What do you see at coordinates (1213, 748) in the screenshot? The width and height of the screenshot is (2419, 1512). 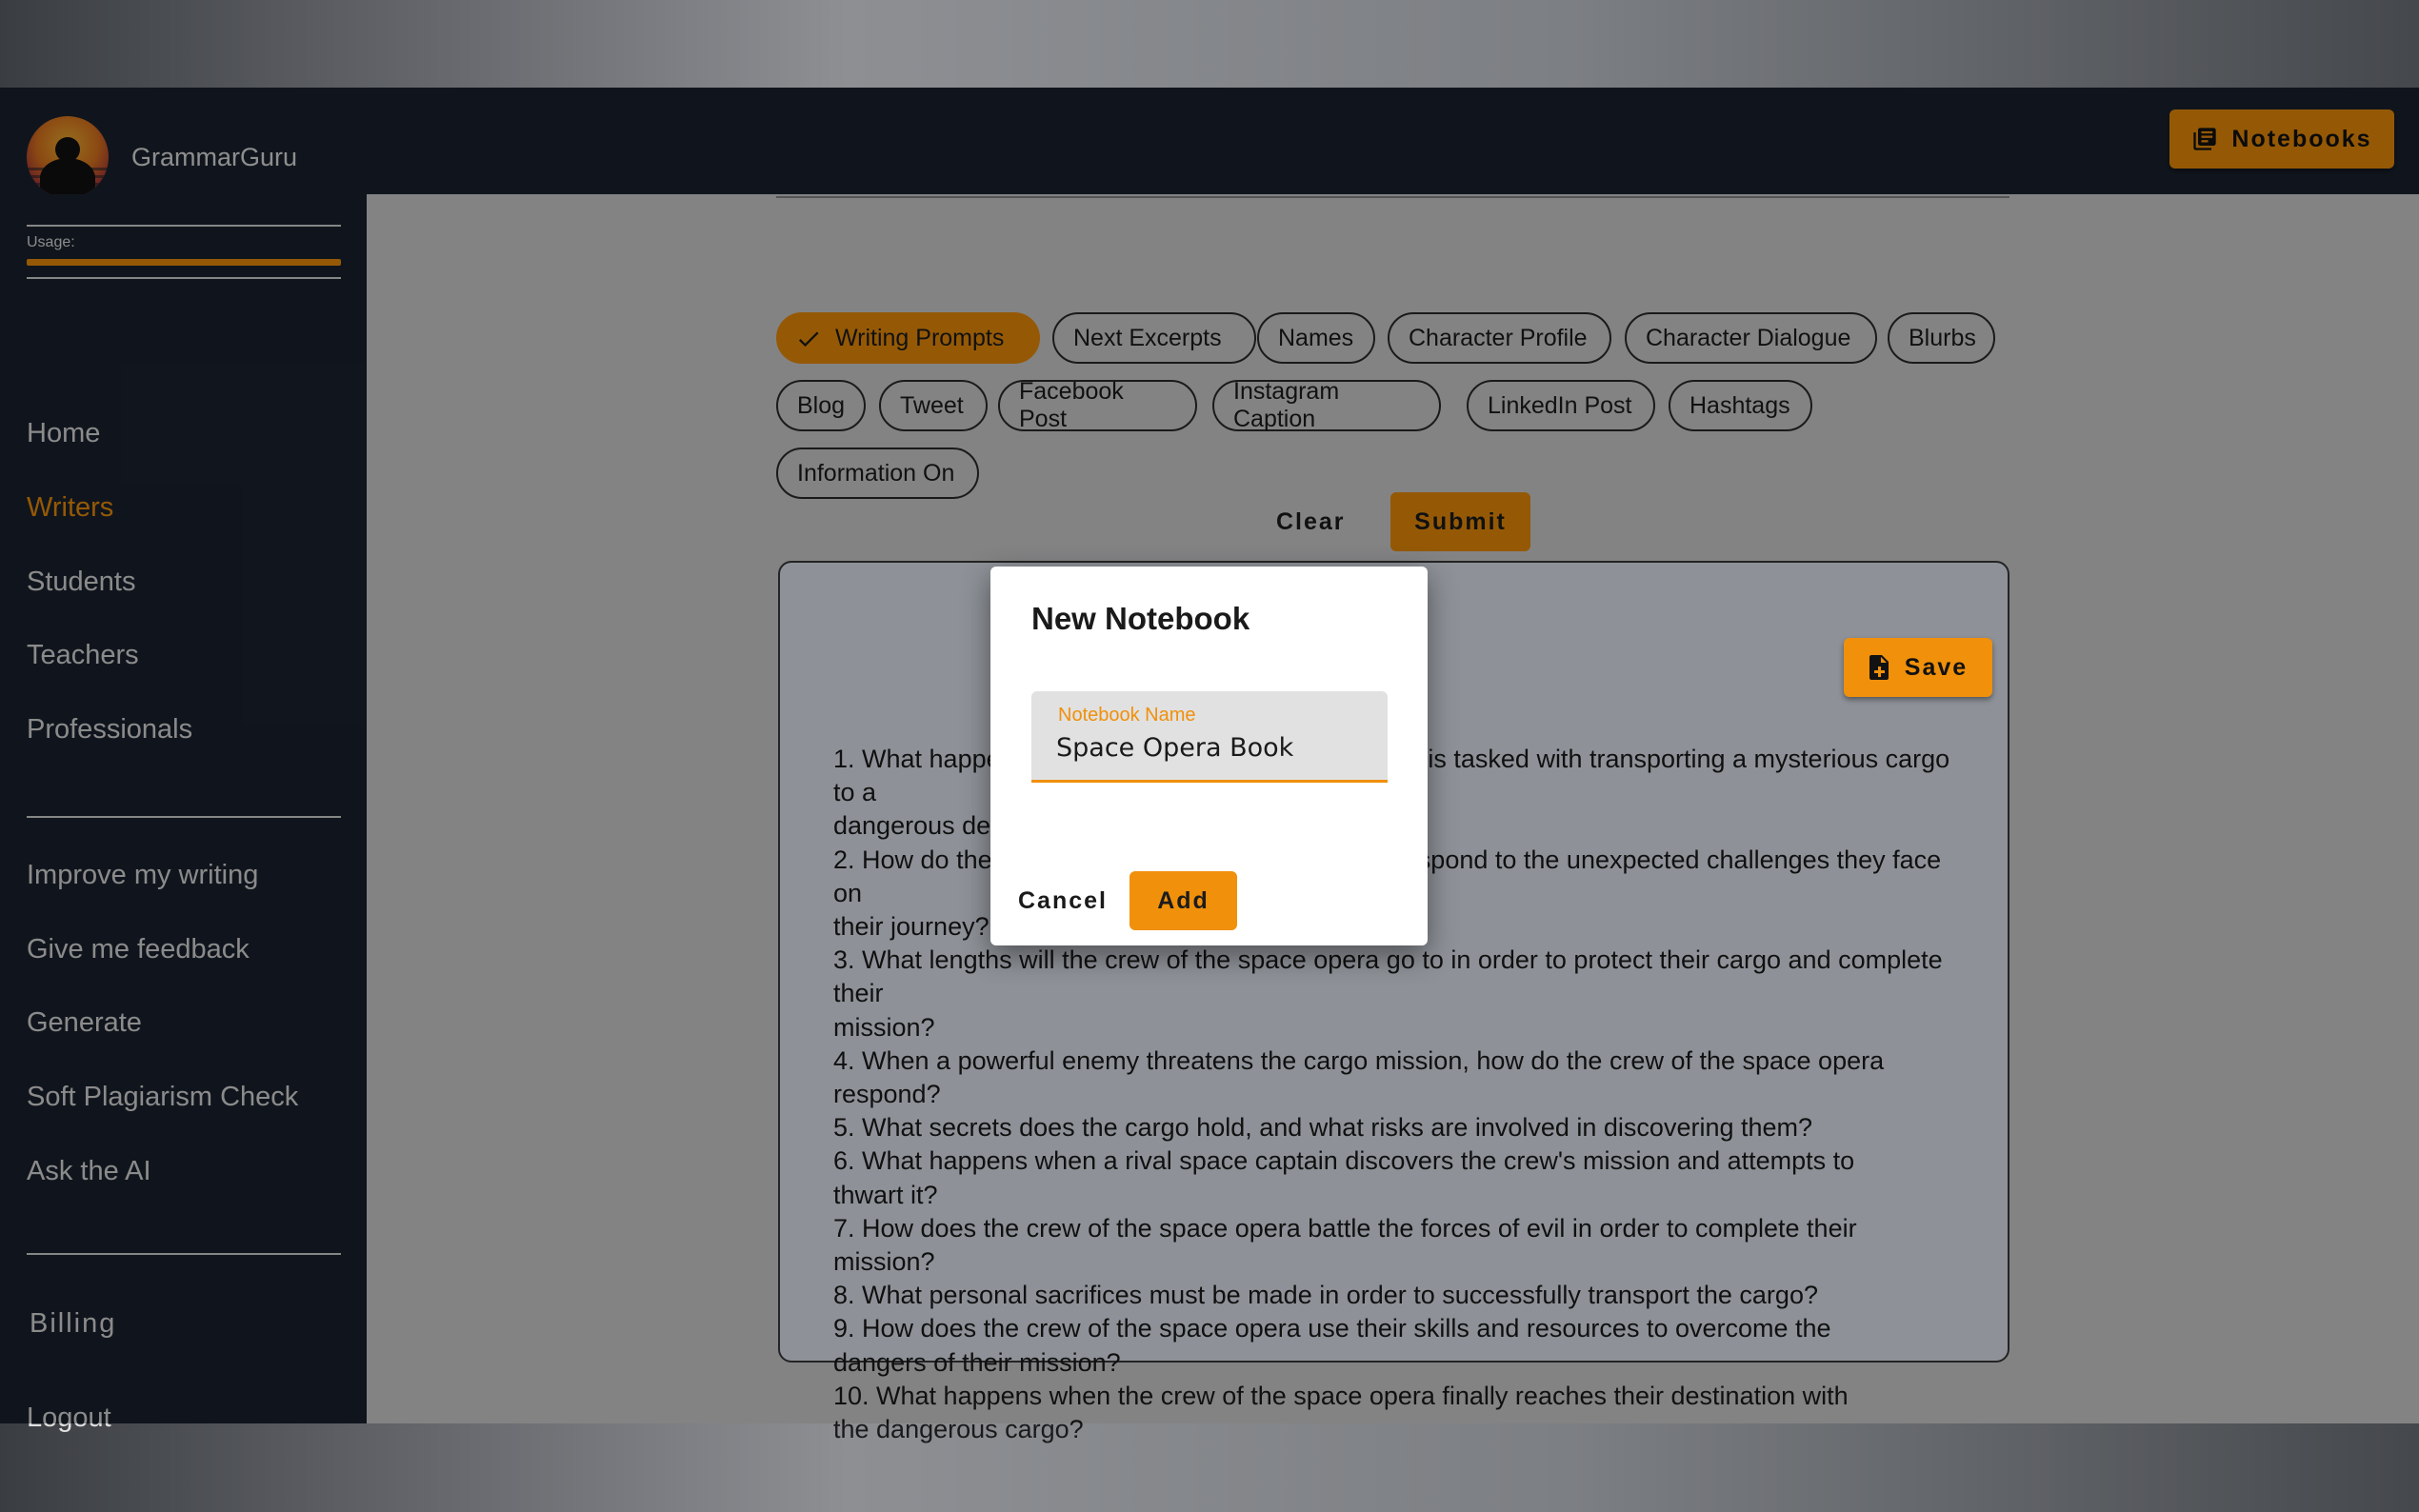 I see `notebook-name-input` at bounding box center [1213, 748].